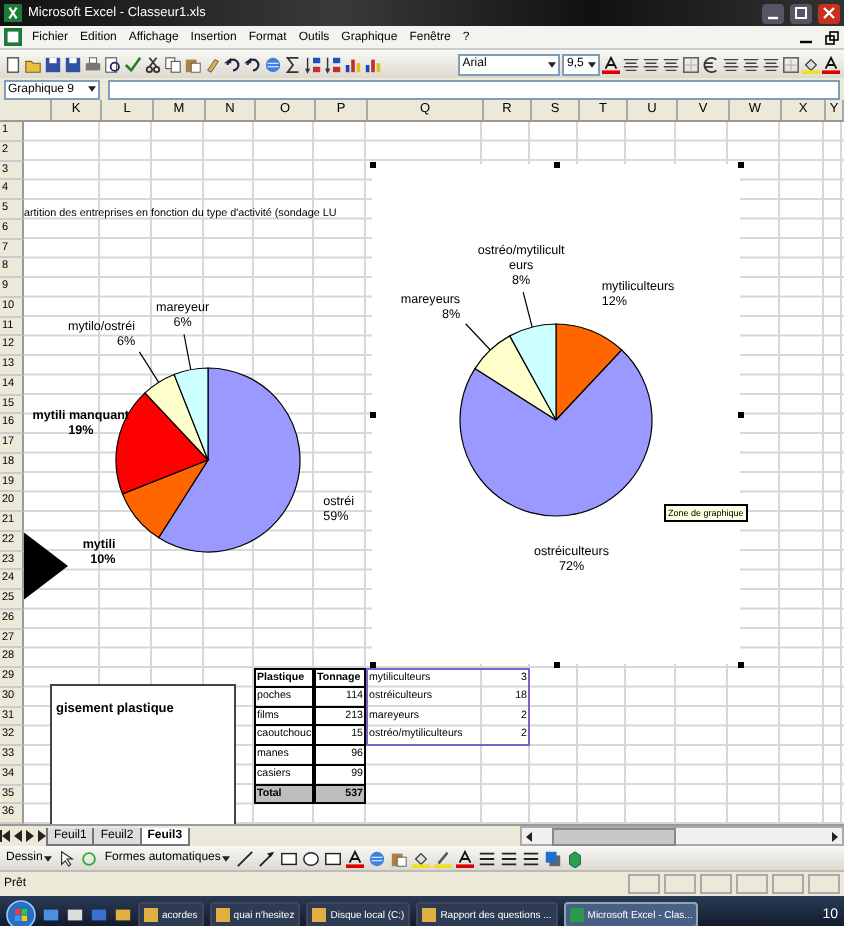 This screenshot has width=844, height=926. Describe the element at coordinates (193, 64) in the screenshot. I see `paste-icon` at that location.